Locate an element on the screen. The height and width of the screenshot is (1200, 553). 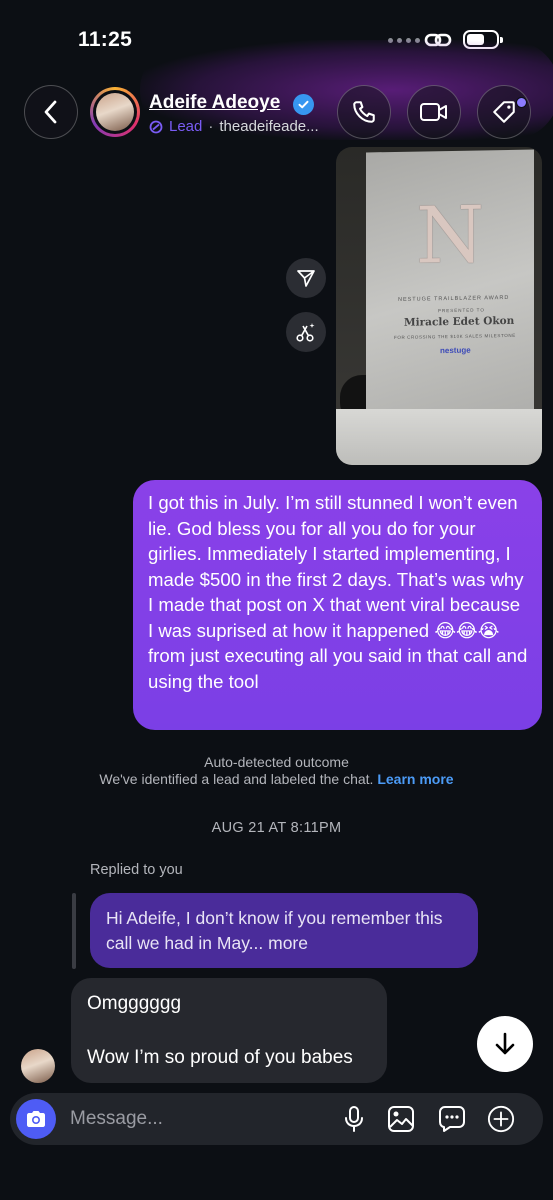
tag-icon is located at coordinates (504, 112).